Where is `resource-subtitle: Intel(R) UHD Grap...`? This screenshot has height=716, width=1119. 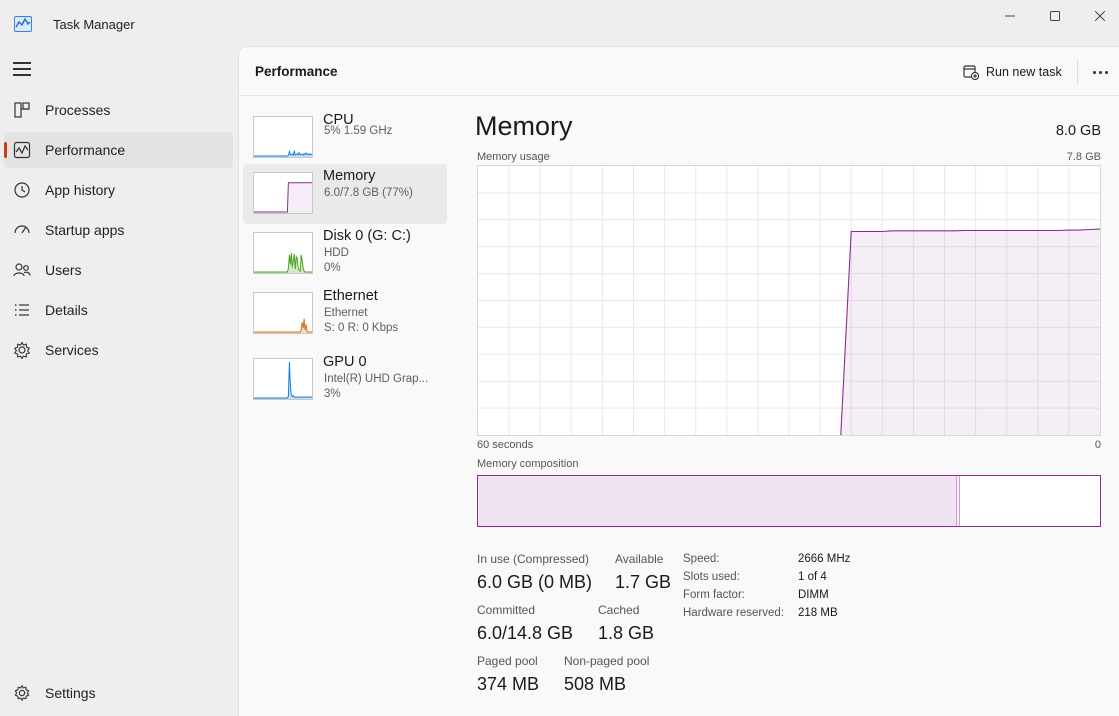
resource-subtitle: Intel(R) UHD Grap... is located at coordinates (376, 379).